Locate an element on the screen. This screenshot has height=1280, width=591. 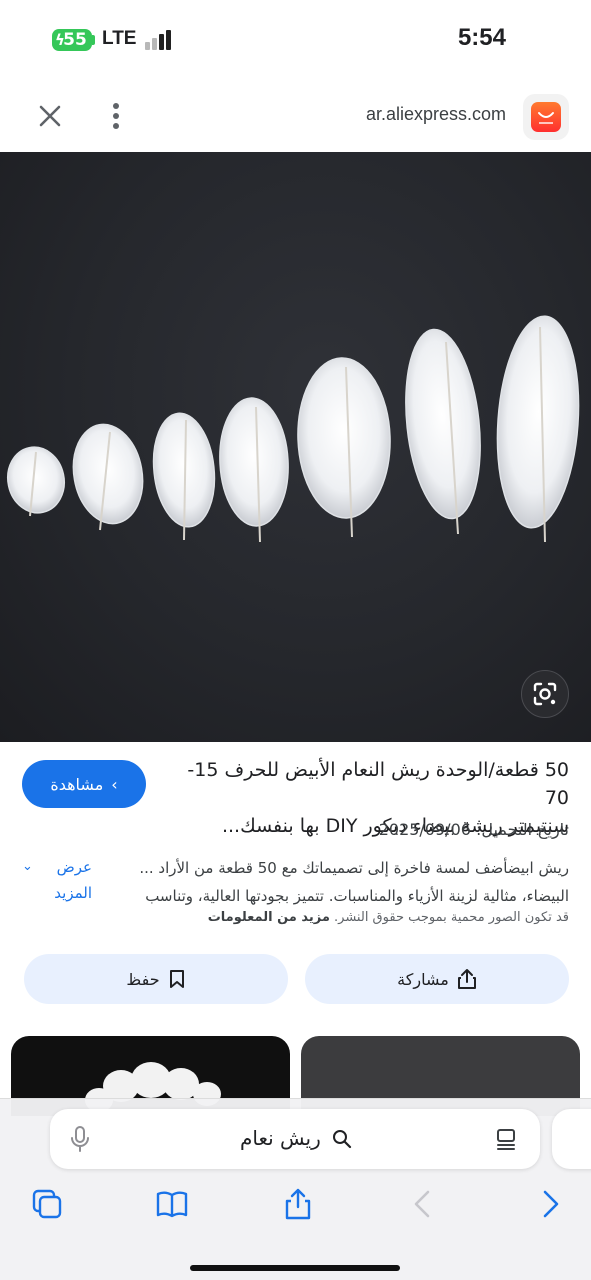
google-lens-button is located at coordinates (545, 694).